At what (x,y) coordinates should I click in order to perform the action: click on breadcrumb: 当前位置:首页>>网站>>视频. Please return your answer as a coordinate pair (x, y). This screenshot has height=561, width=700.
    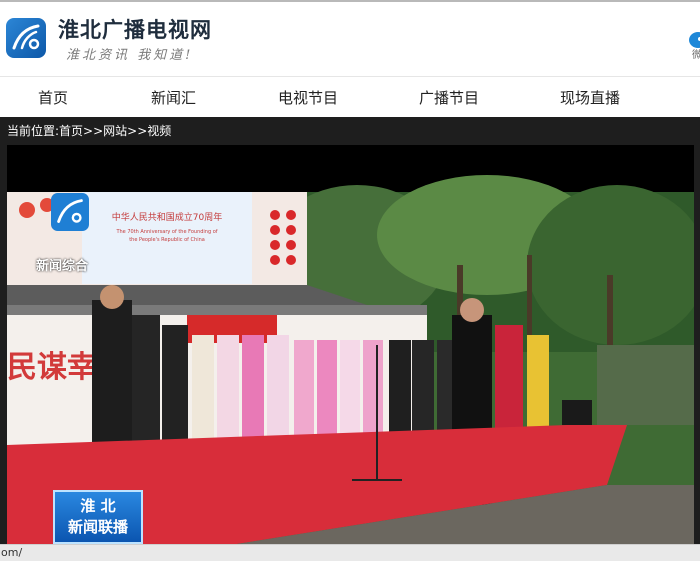
    Looking at the image, I should click on (89, 131).